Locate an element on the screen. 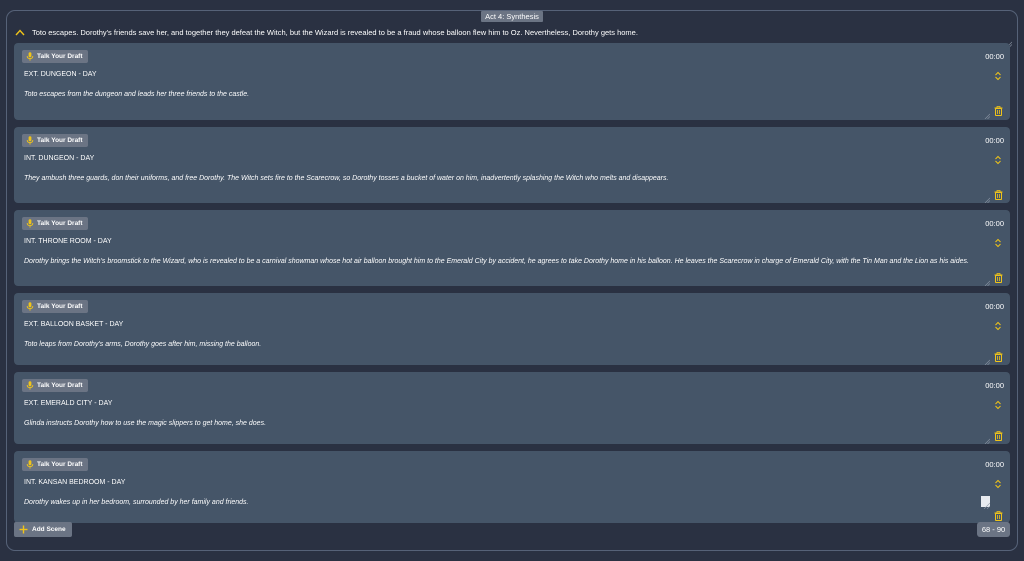 Image resolution: width=1024 pixels, height=561 pixels. act-title: Act 4: Synthesis is located at coordinates (512, 16).